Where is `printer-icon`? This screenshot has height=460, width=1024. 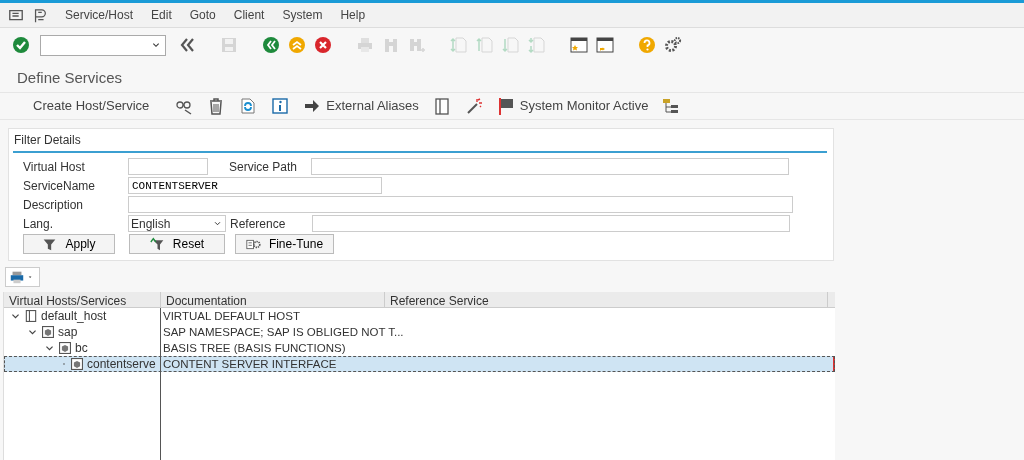
printer-icon is located at coordinates (17, 277).